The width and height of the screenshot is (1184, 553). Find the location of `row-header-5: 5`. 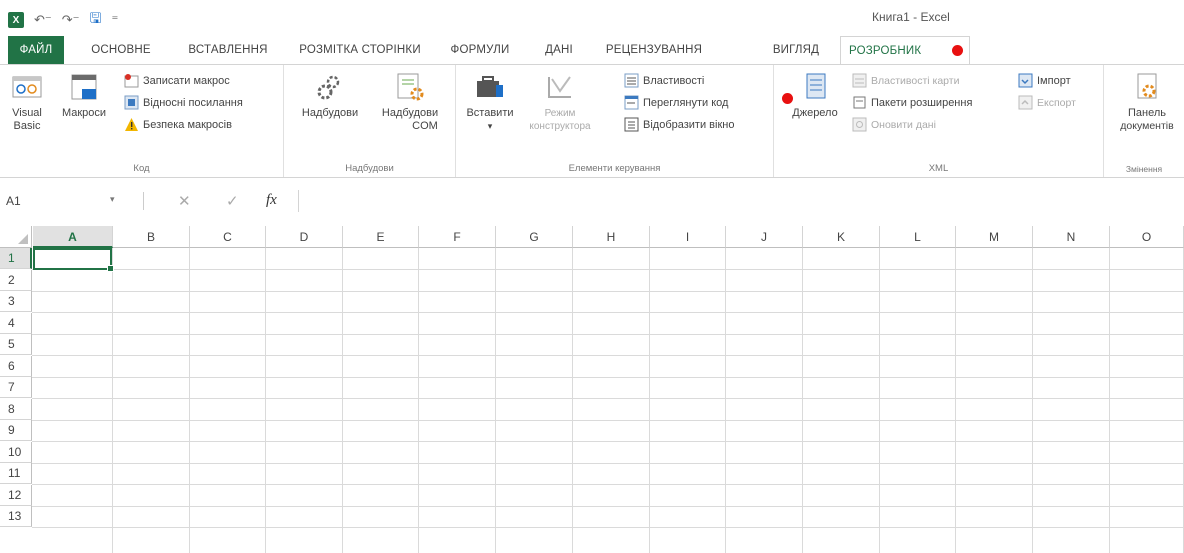

row-header-5: 5 is located at coordinates (16, 344).